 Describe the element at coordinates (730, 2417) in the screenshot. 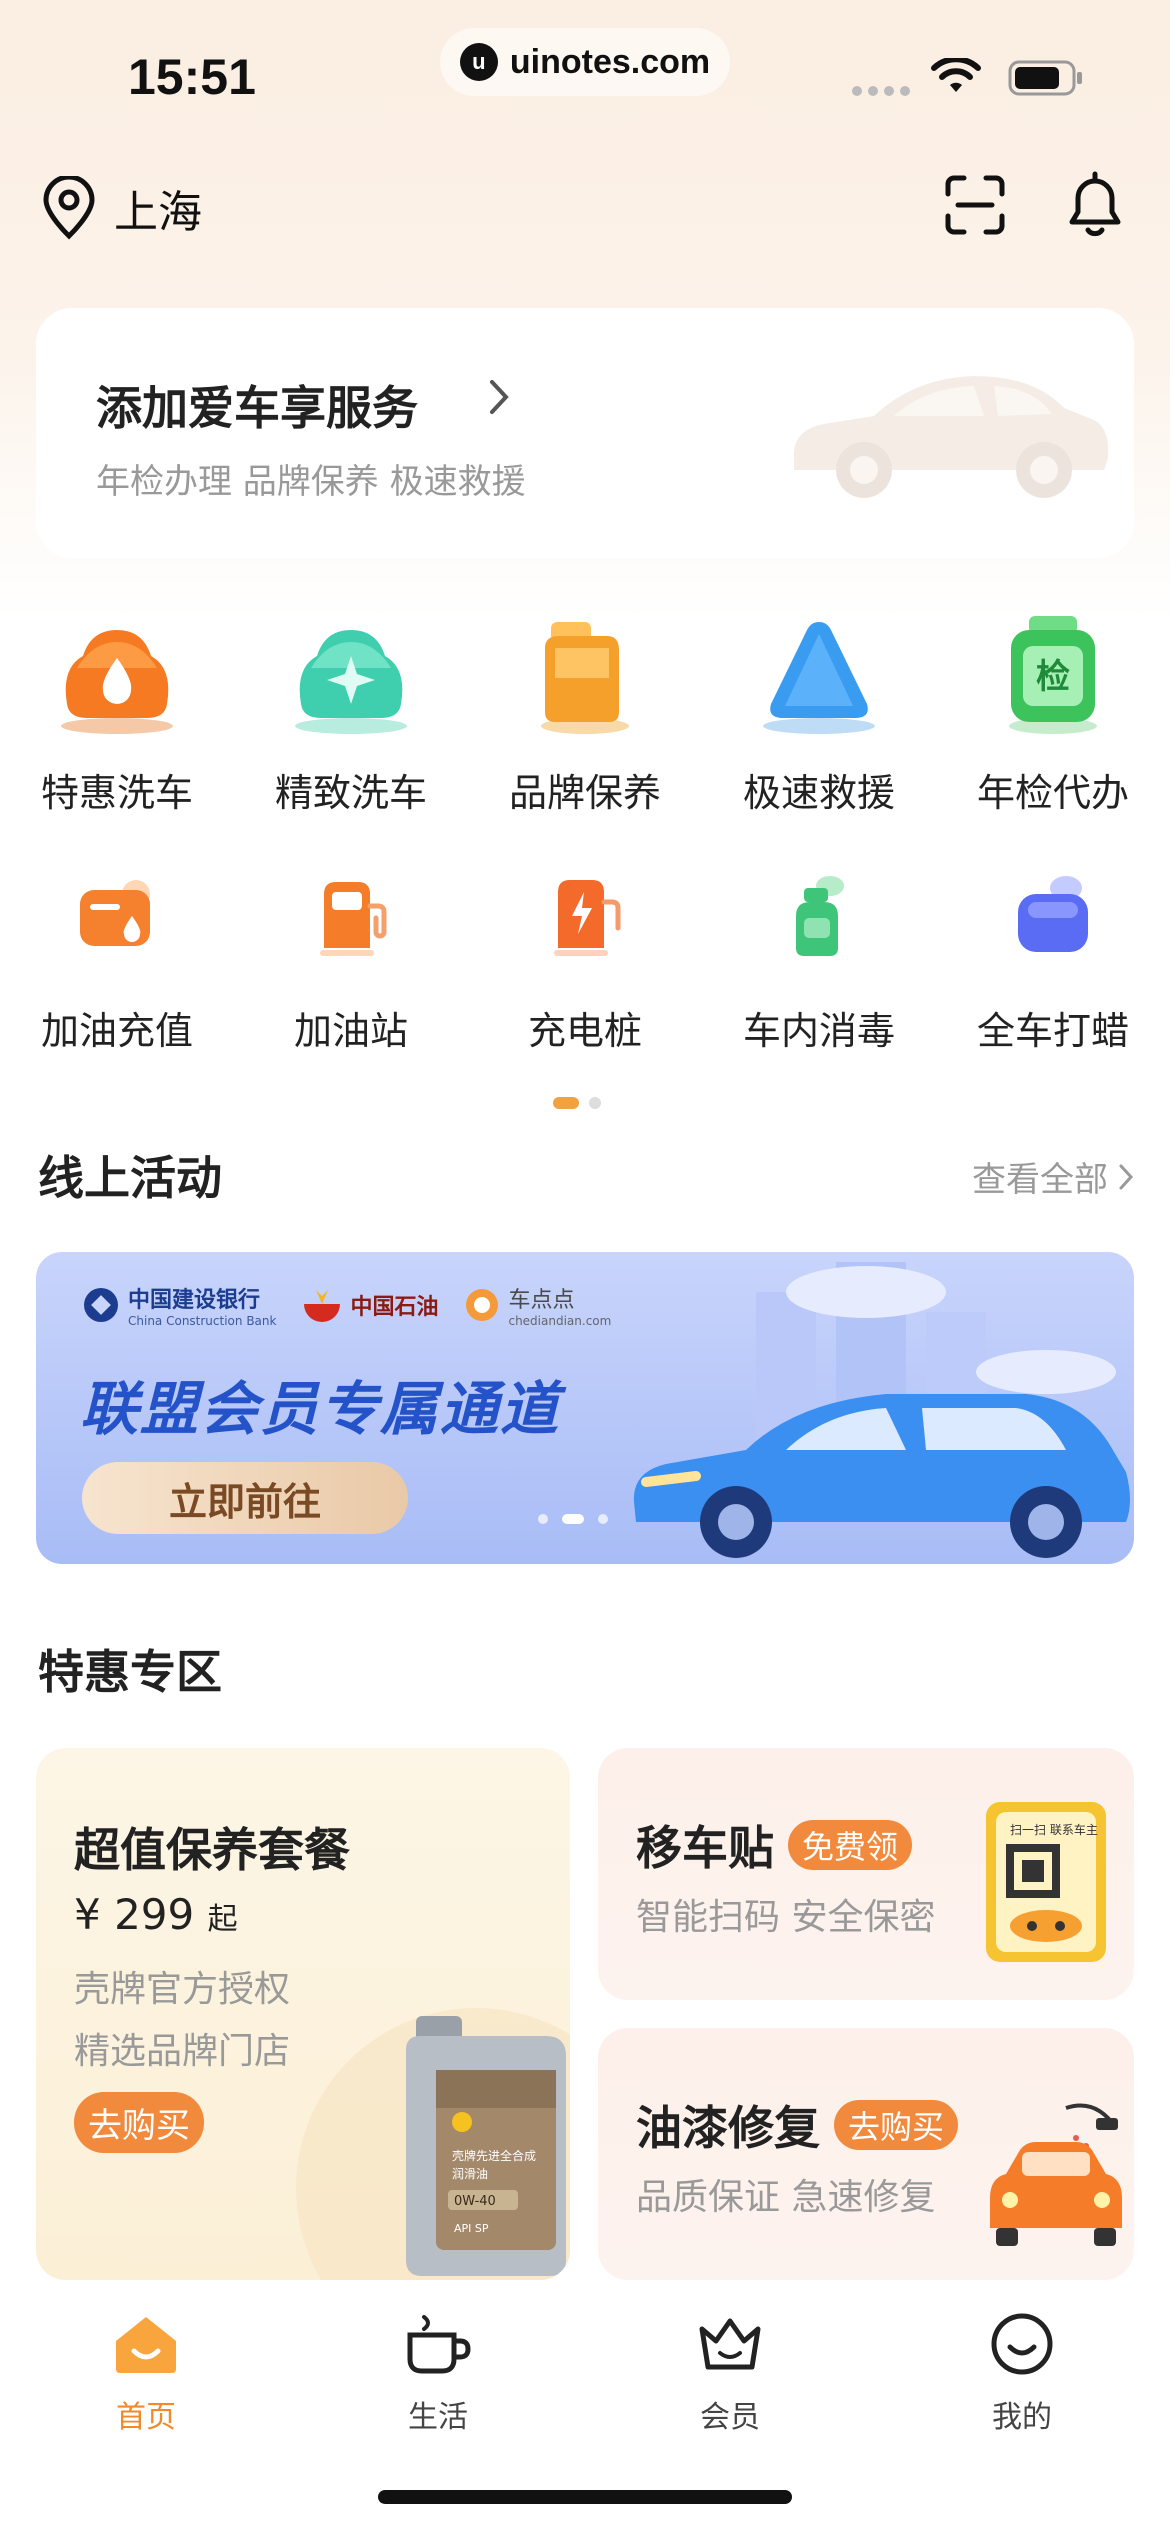

I see `tab-label: 会员` at that location.